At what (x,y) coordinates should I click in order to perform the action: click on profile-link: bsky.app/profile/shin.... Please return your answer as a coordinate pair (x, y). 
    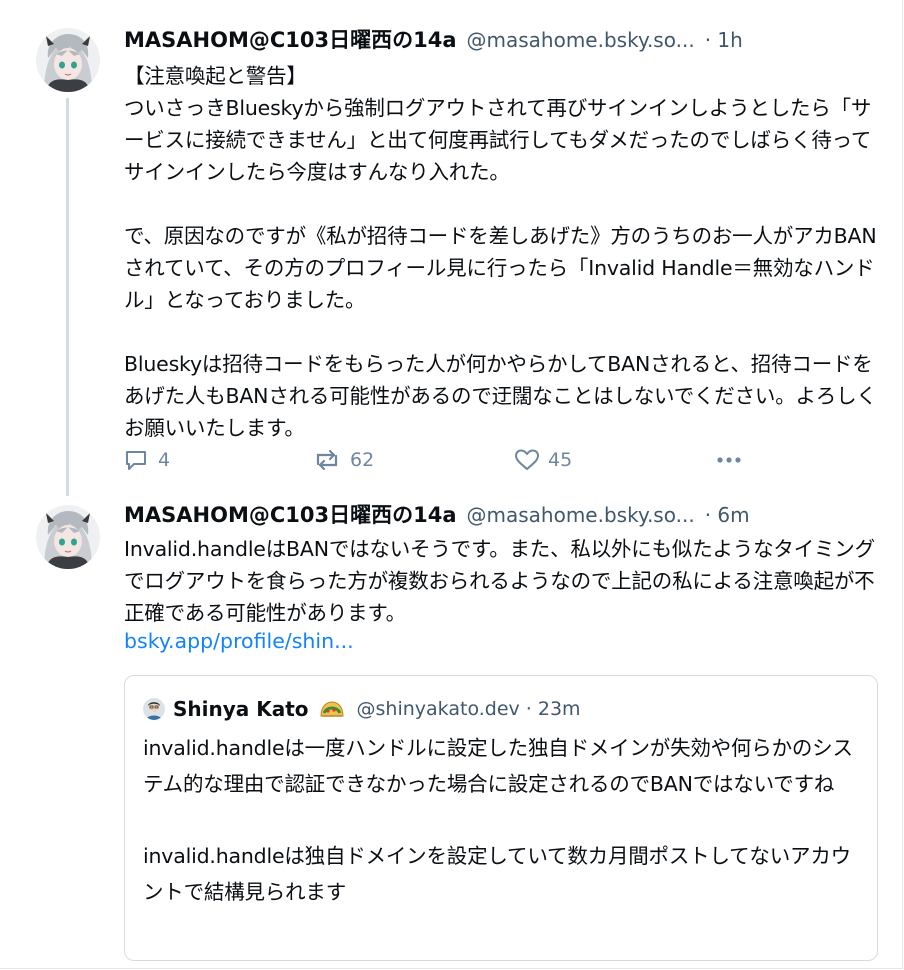
    Looking at the image, I should click on (239, 641).